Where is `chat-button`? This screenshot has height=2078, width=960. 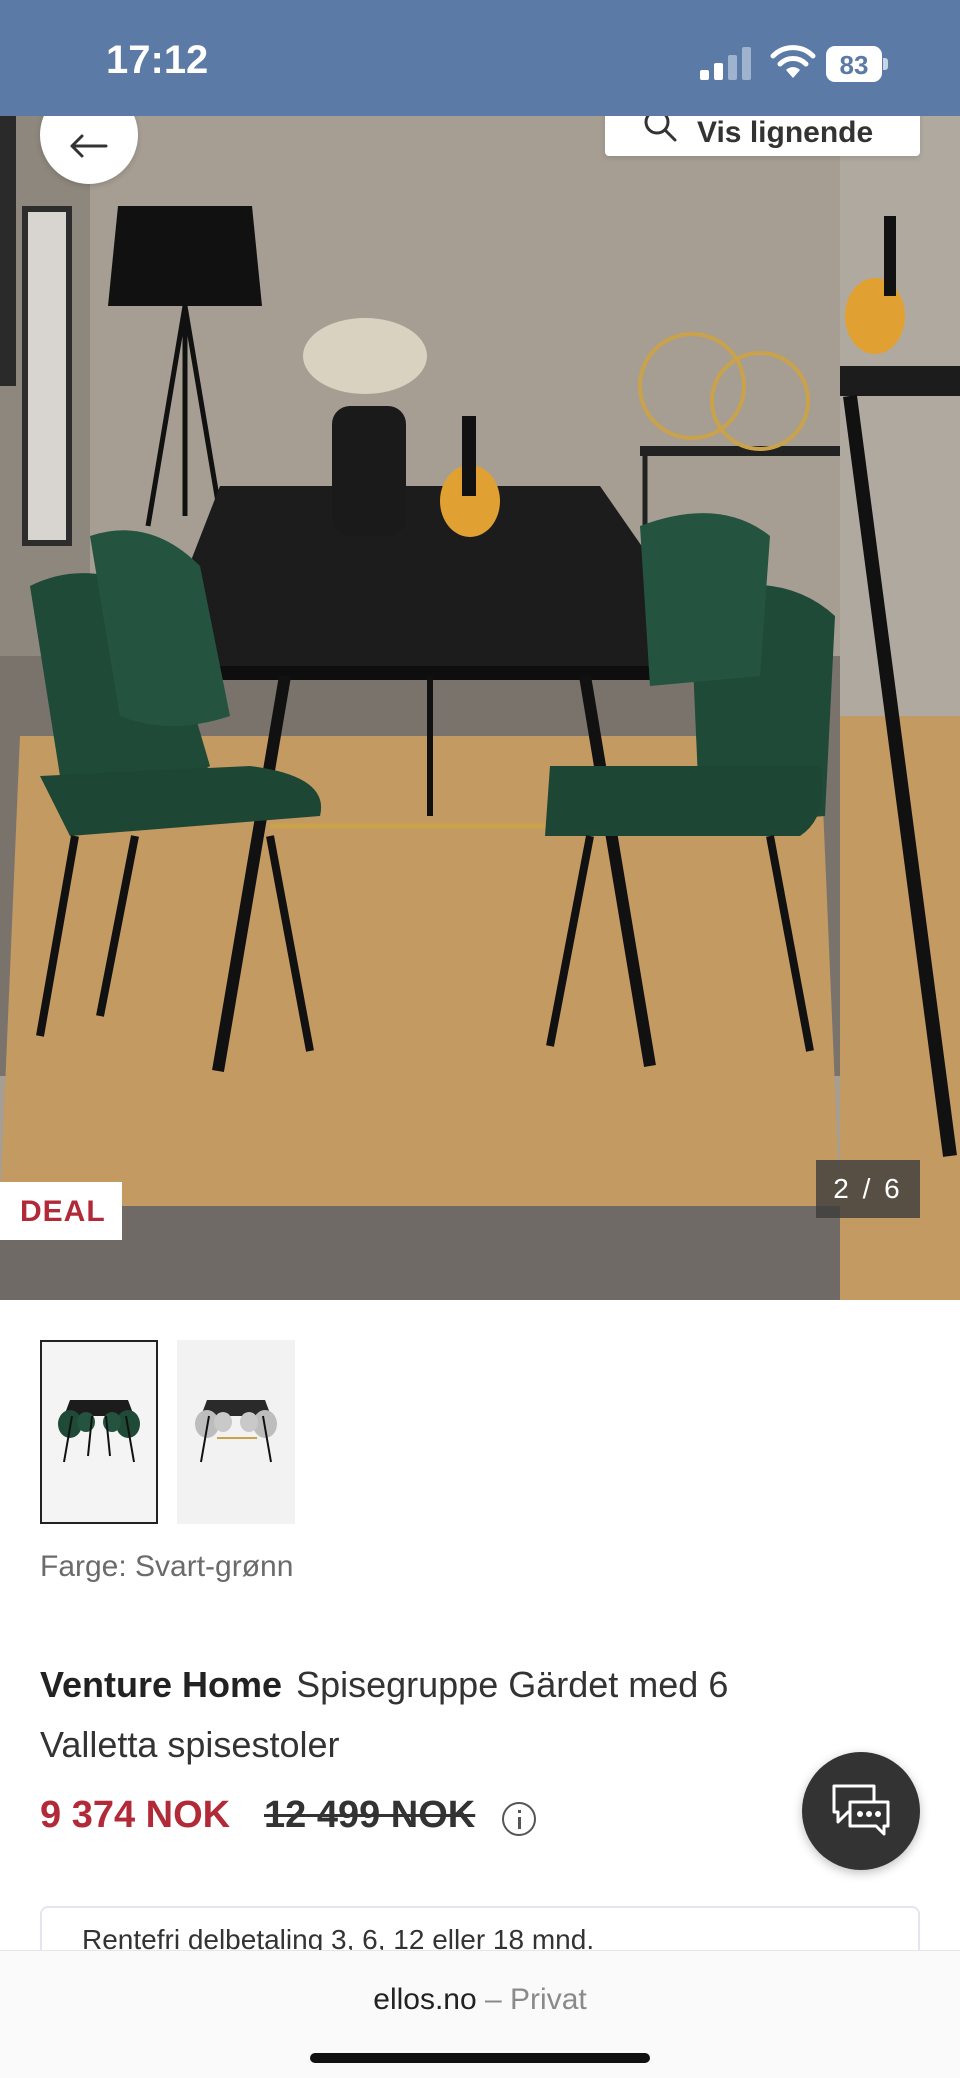
chat-button is located at coordinates (861, 1811).